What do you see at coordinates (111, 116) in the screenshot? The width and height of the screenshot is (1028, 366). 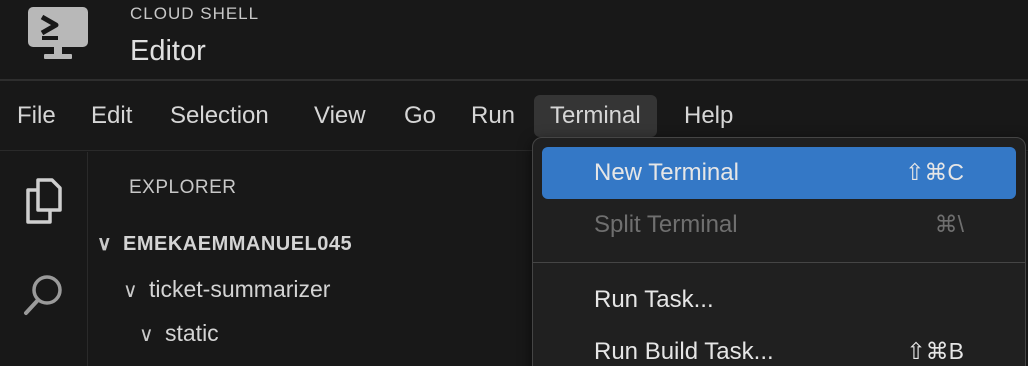 I see `menu-edit: Edit` at bounding box center [111, 116].